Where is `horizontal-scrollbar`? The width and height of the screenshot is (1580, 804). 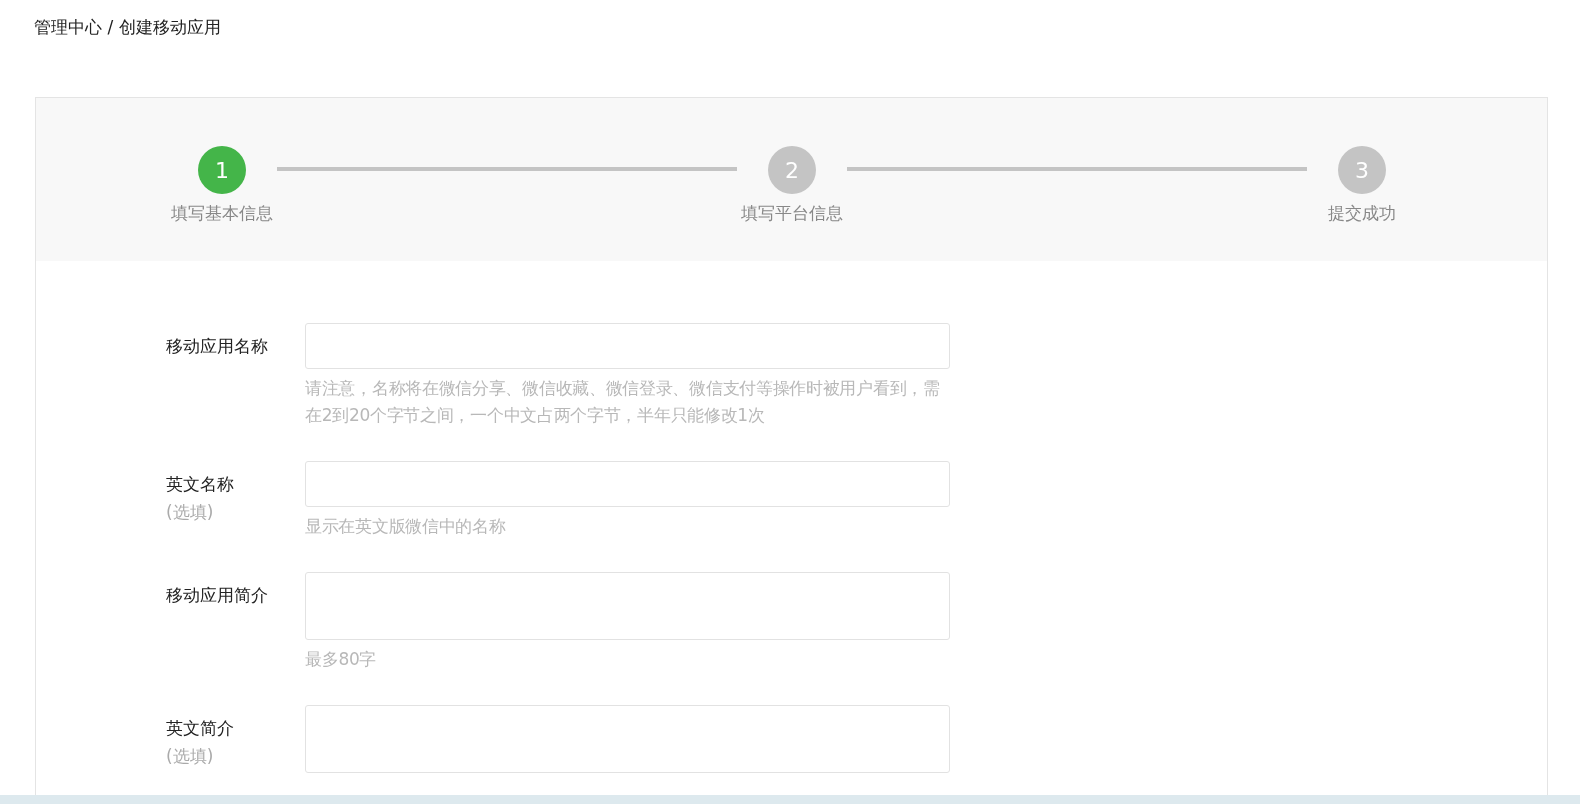 horizontal-scrollbar is located at coordinates (790, 799).